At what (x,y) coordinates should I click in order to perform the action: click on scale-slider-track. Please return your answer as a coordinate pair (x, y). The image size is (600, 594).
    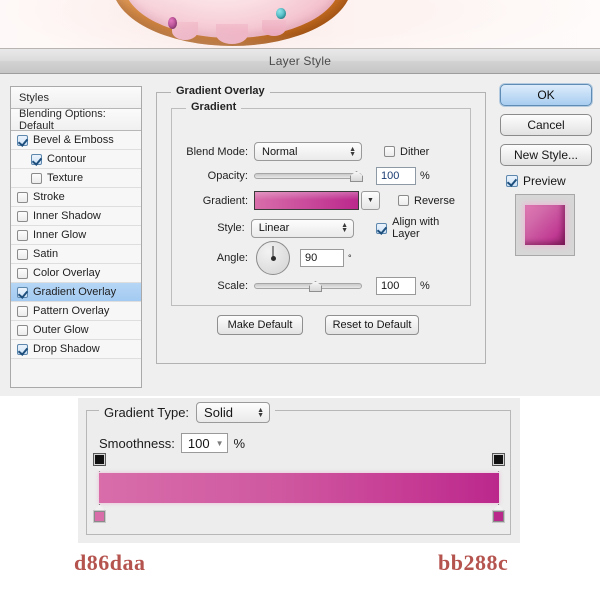
    Looking at the image, I should click on (308, 286).